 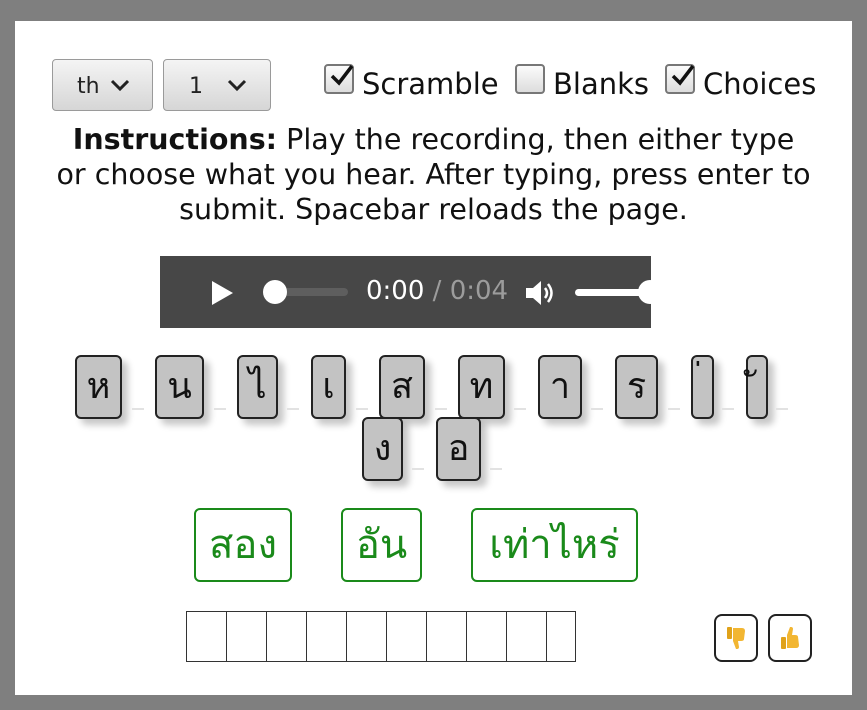 I want to click on thumbs-up-icon, so click(x=790, y=638).